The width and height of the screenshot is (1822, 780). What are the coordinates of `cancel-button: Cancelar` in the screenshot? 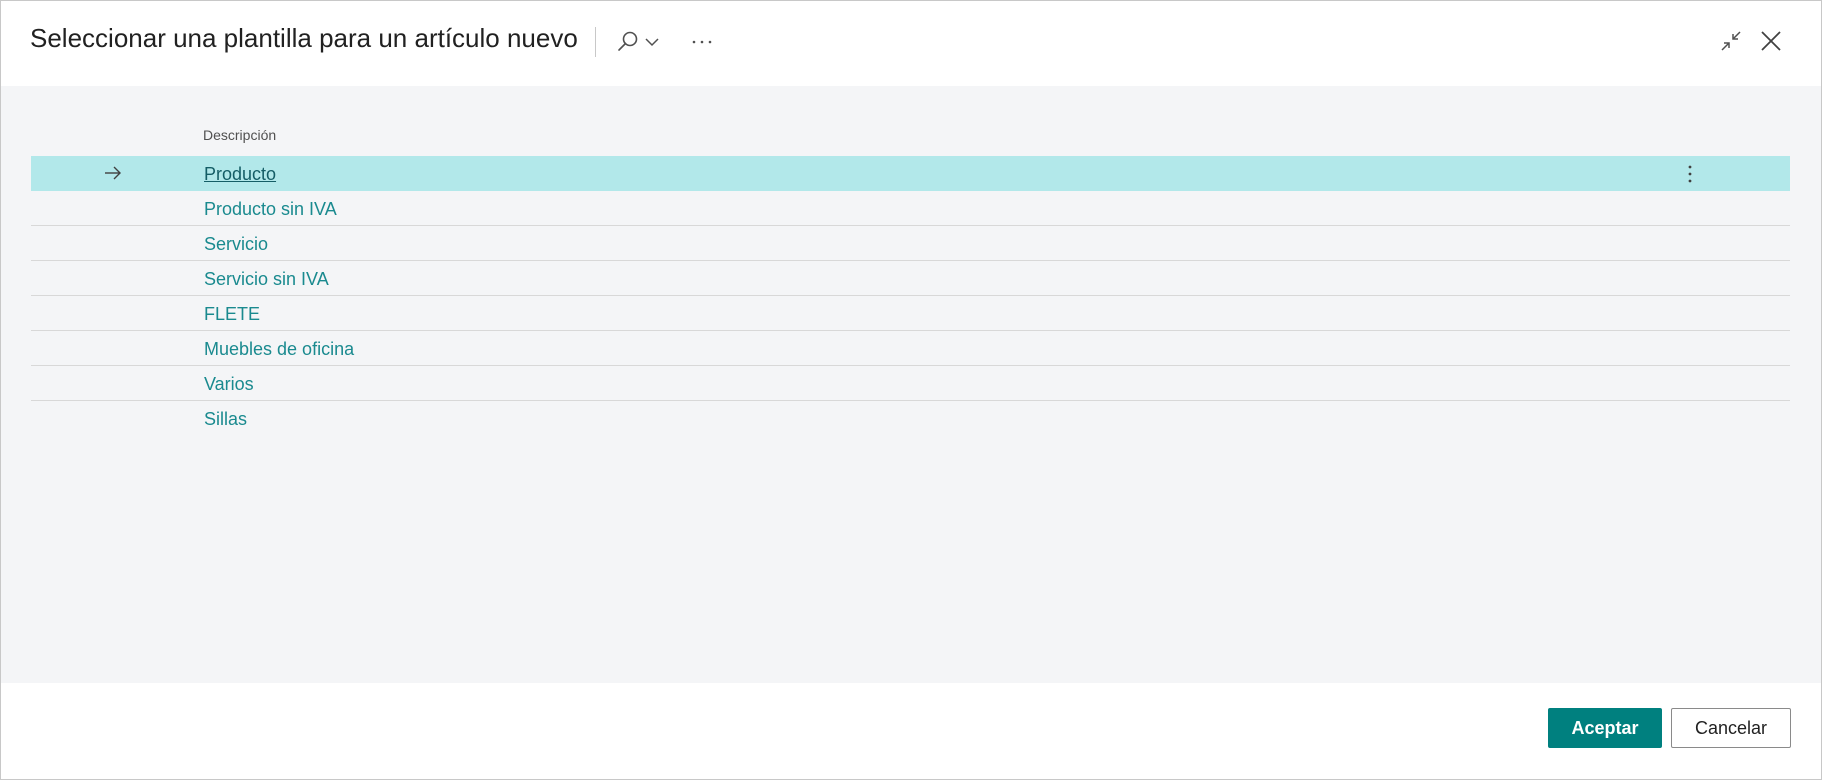 It's located at (1731, 728).